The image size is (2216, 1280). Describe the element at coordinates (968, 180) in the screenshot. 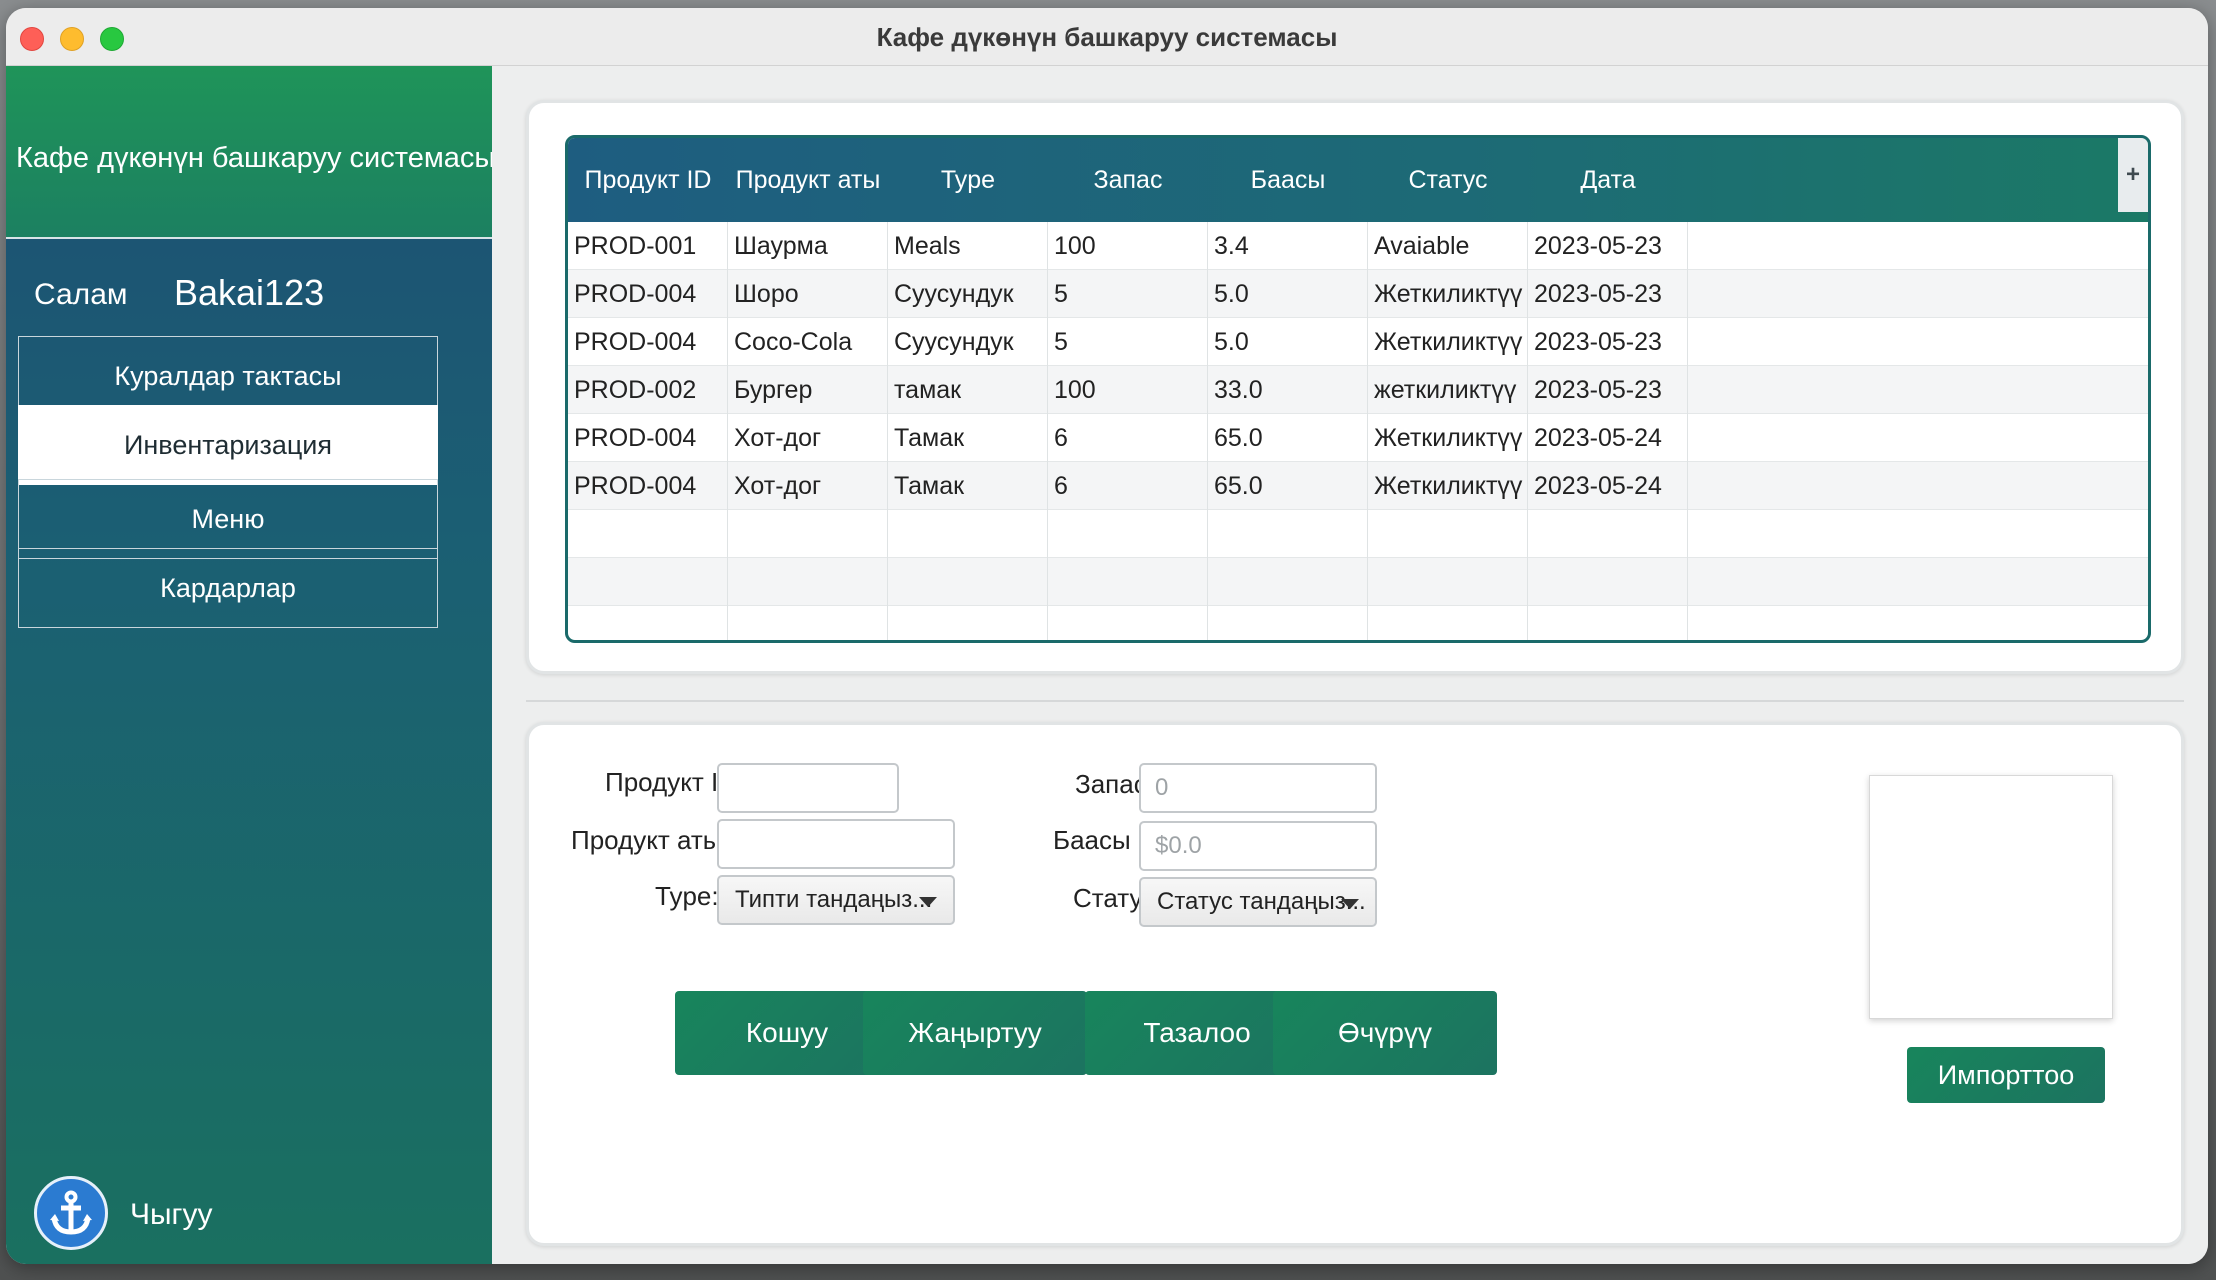

I see `column-header-type: Type` at that location.